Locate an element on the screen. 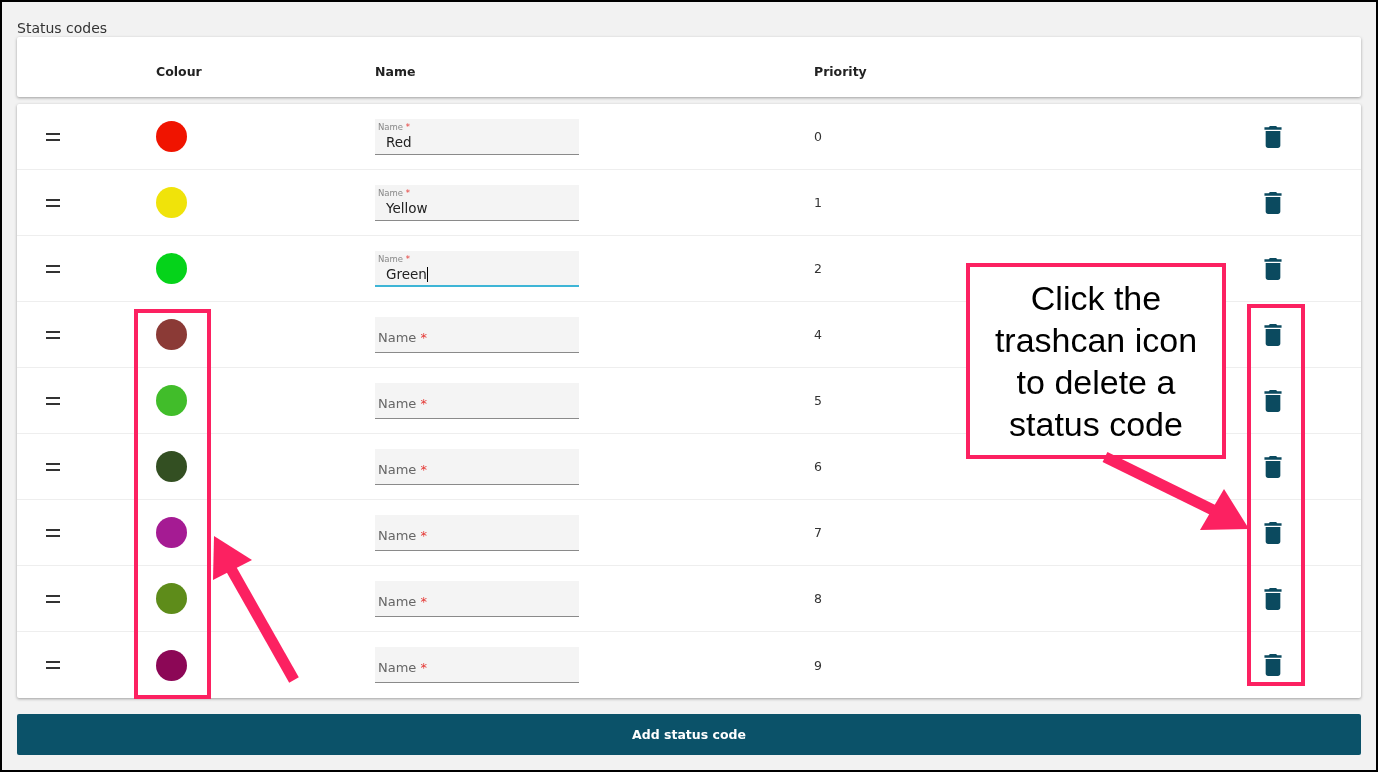 The width and height of the screenshot is (1378, 772). add-status-code-button: Add status code is located at coordinates (689, 734).